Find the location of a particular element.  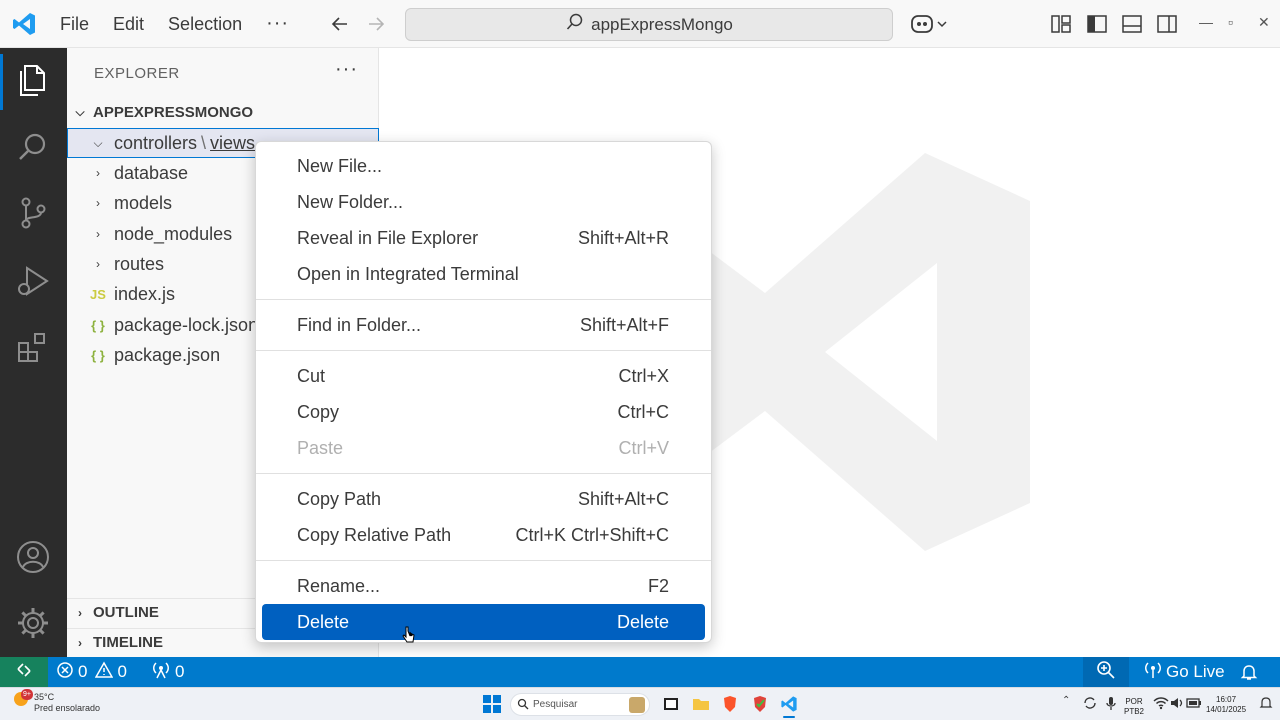

weather-desc: Pred ensolarado is located at coordinates (67, 708).